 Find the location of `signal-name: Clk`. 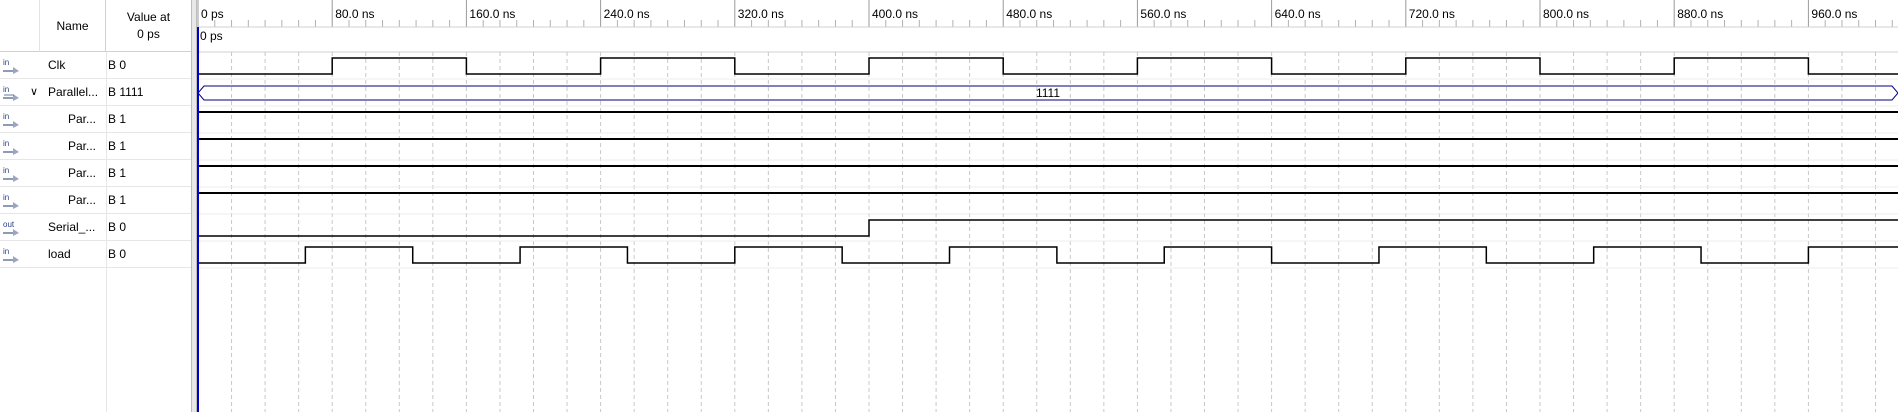

signal-name: Clk is located at coordinates (57, 65).